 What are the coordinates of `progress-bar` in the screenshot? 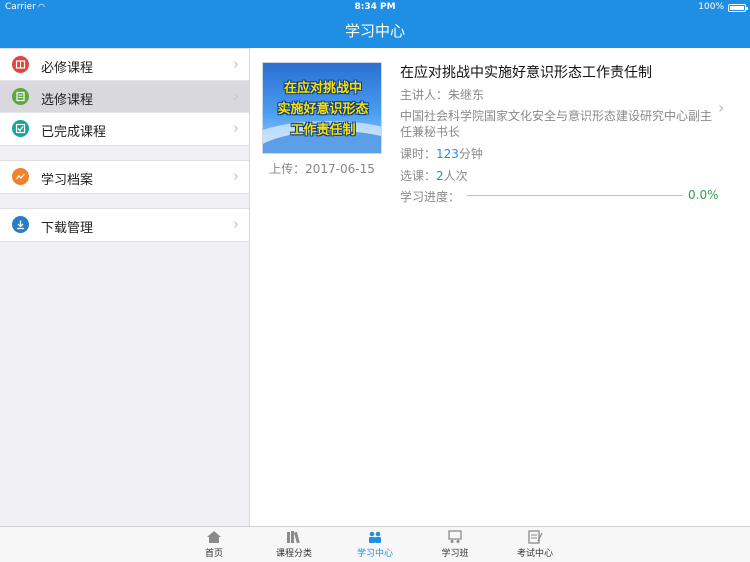 It's located at (575, 195).